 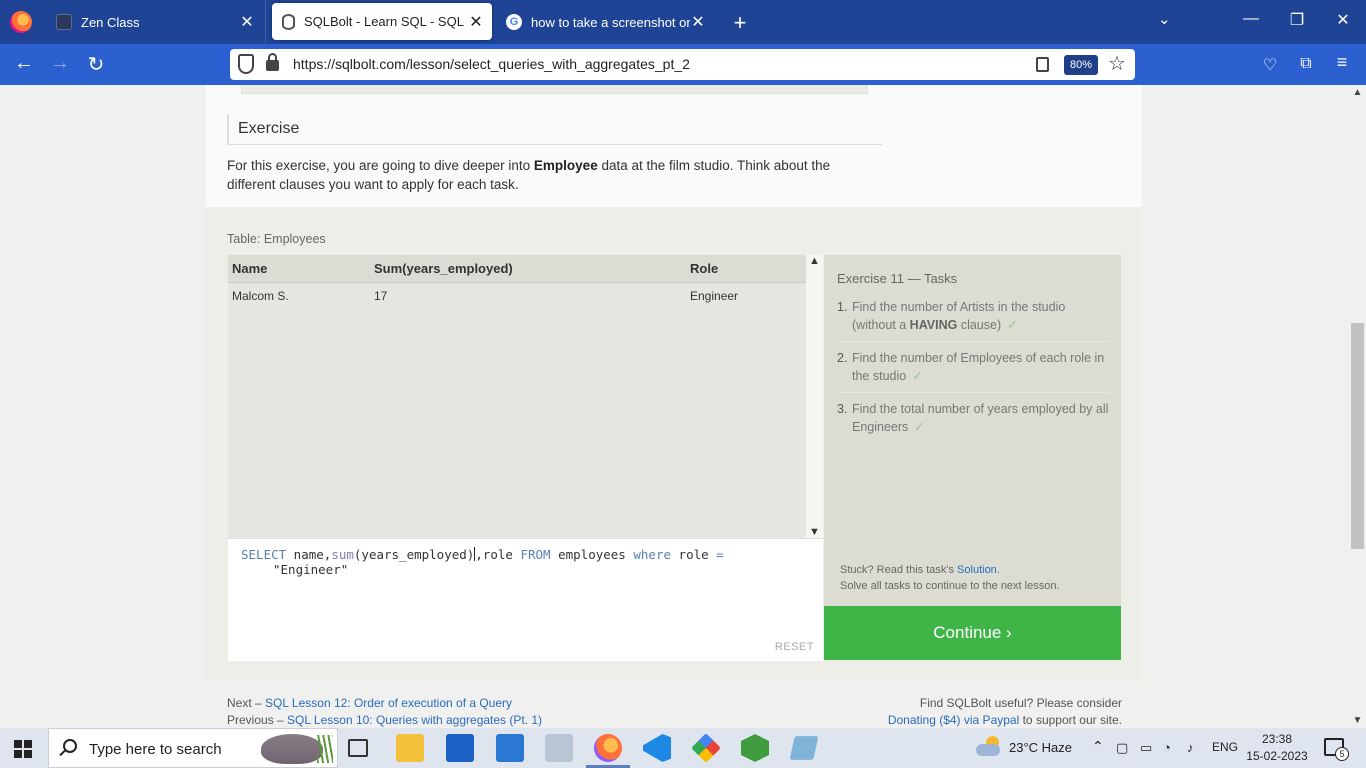 I want to click on git-icon, so click(x=706, y=748).